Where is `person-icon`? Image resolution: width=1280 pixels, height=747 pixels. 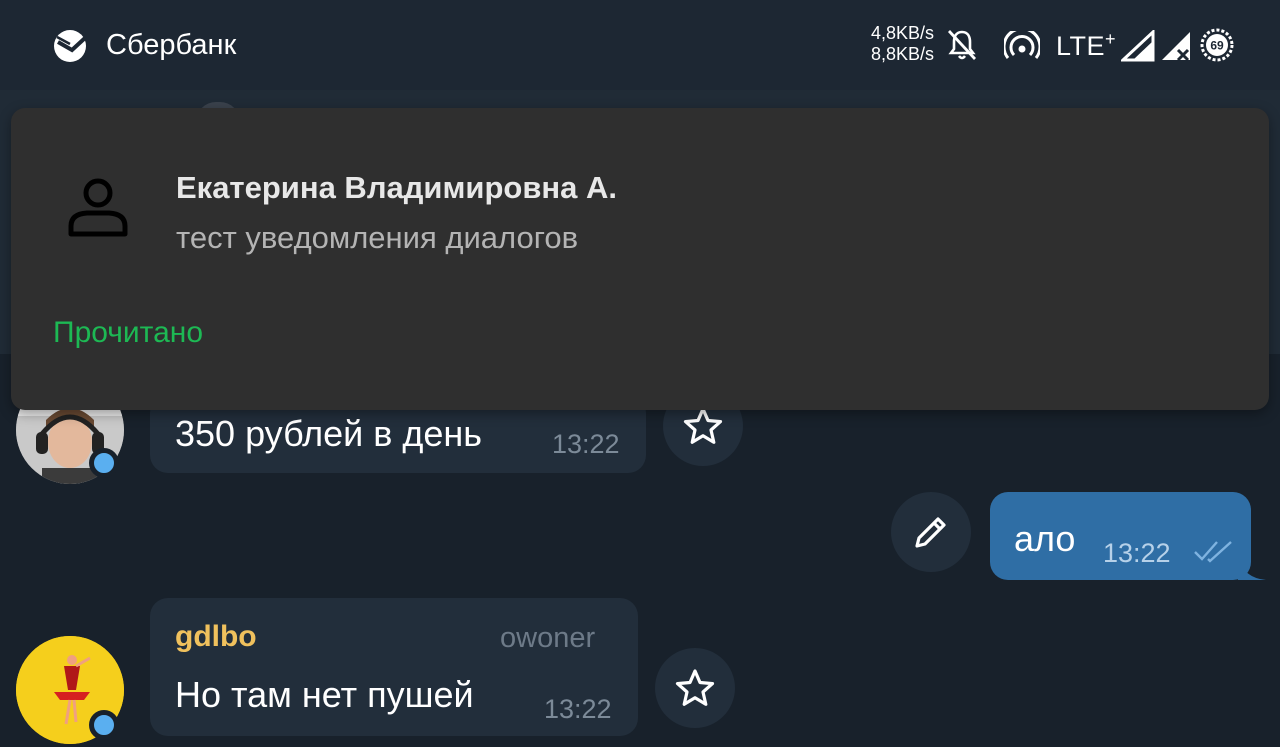
person-icon is located at coordinates (98, 207).